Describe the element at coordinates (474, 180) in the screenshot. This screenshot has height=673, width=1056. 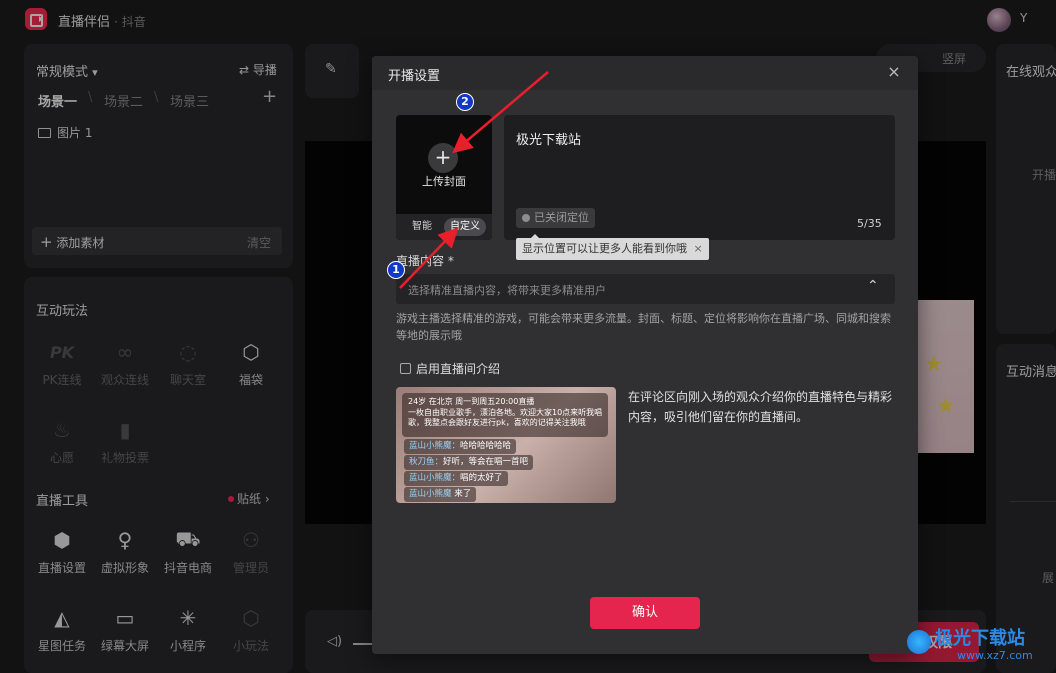
I see `annotation-arrows` at that location.